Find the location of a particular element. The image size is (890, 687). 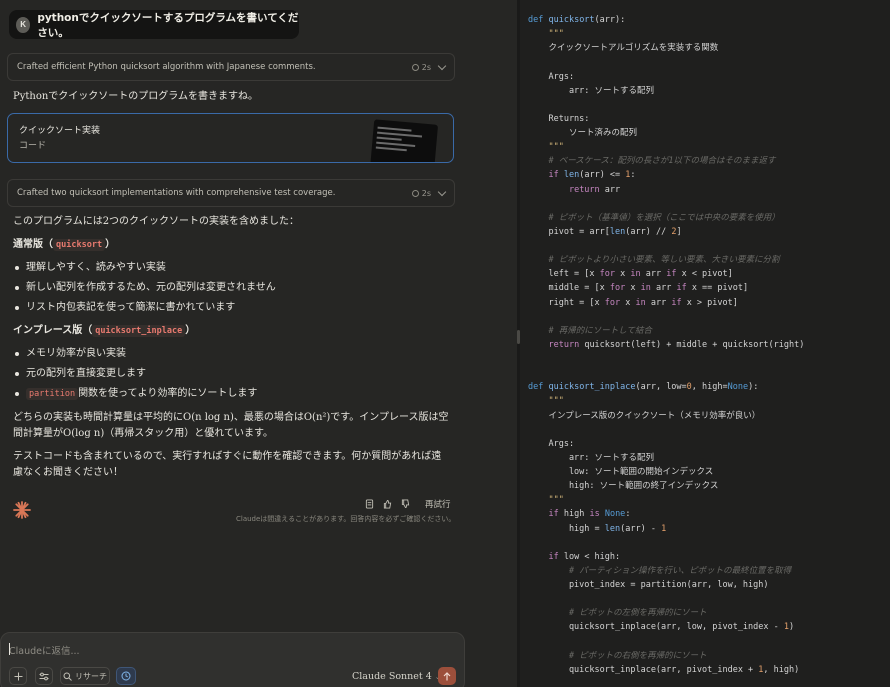

model-selector: Claude Sonnet 4 ⌄ is located at coordinates (396, 676).